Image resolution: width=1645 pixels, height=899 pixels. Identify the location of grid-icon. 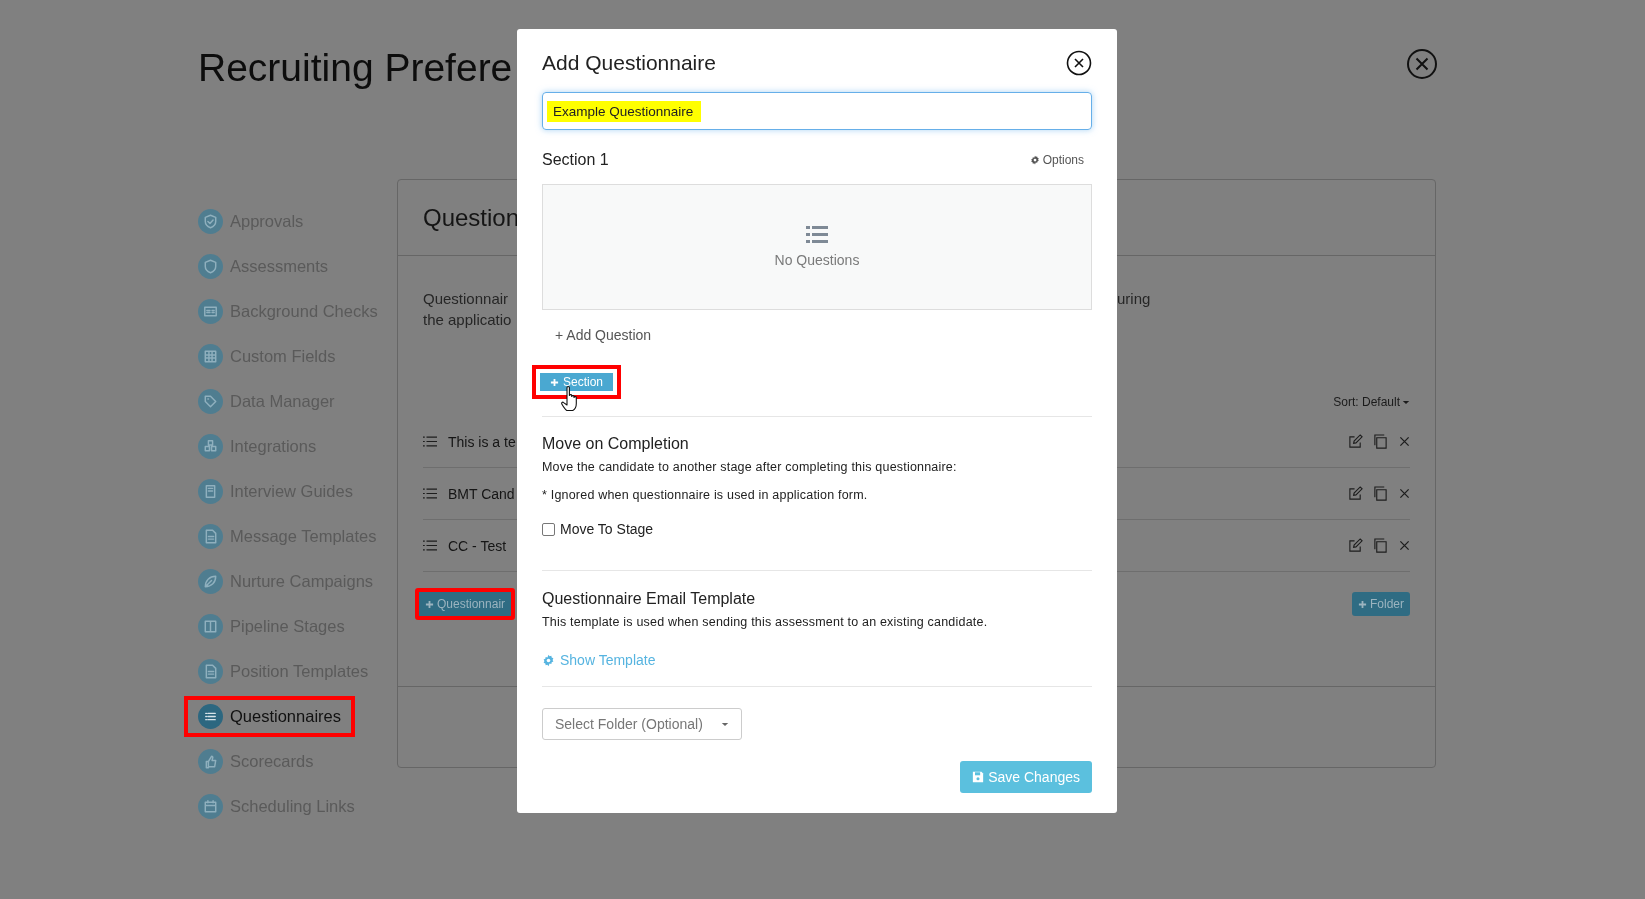
(210, 356).